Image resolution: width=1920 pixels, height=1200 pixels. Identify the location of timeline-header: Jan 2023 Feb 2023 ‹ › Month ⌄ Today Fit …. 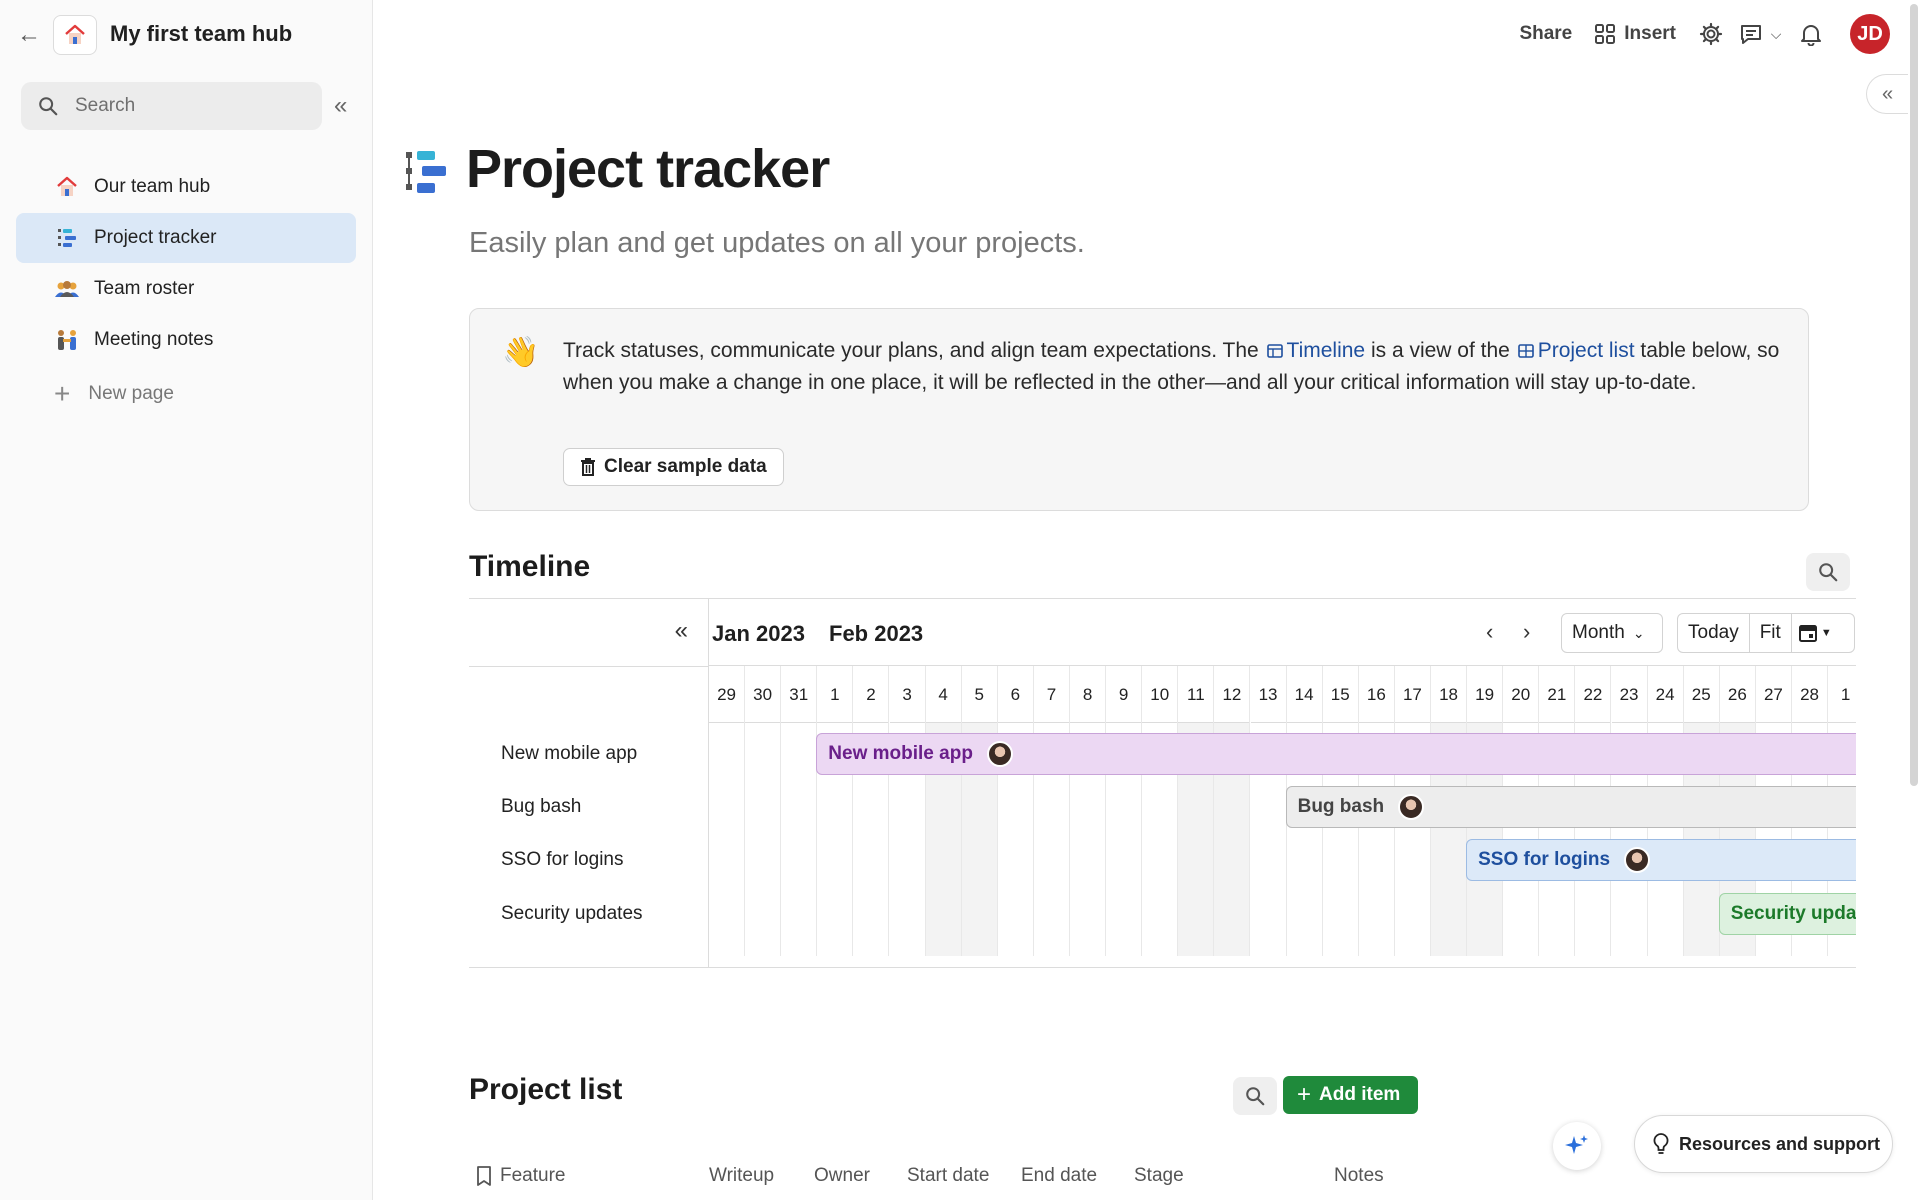
(1282, 632).